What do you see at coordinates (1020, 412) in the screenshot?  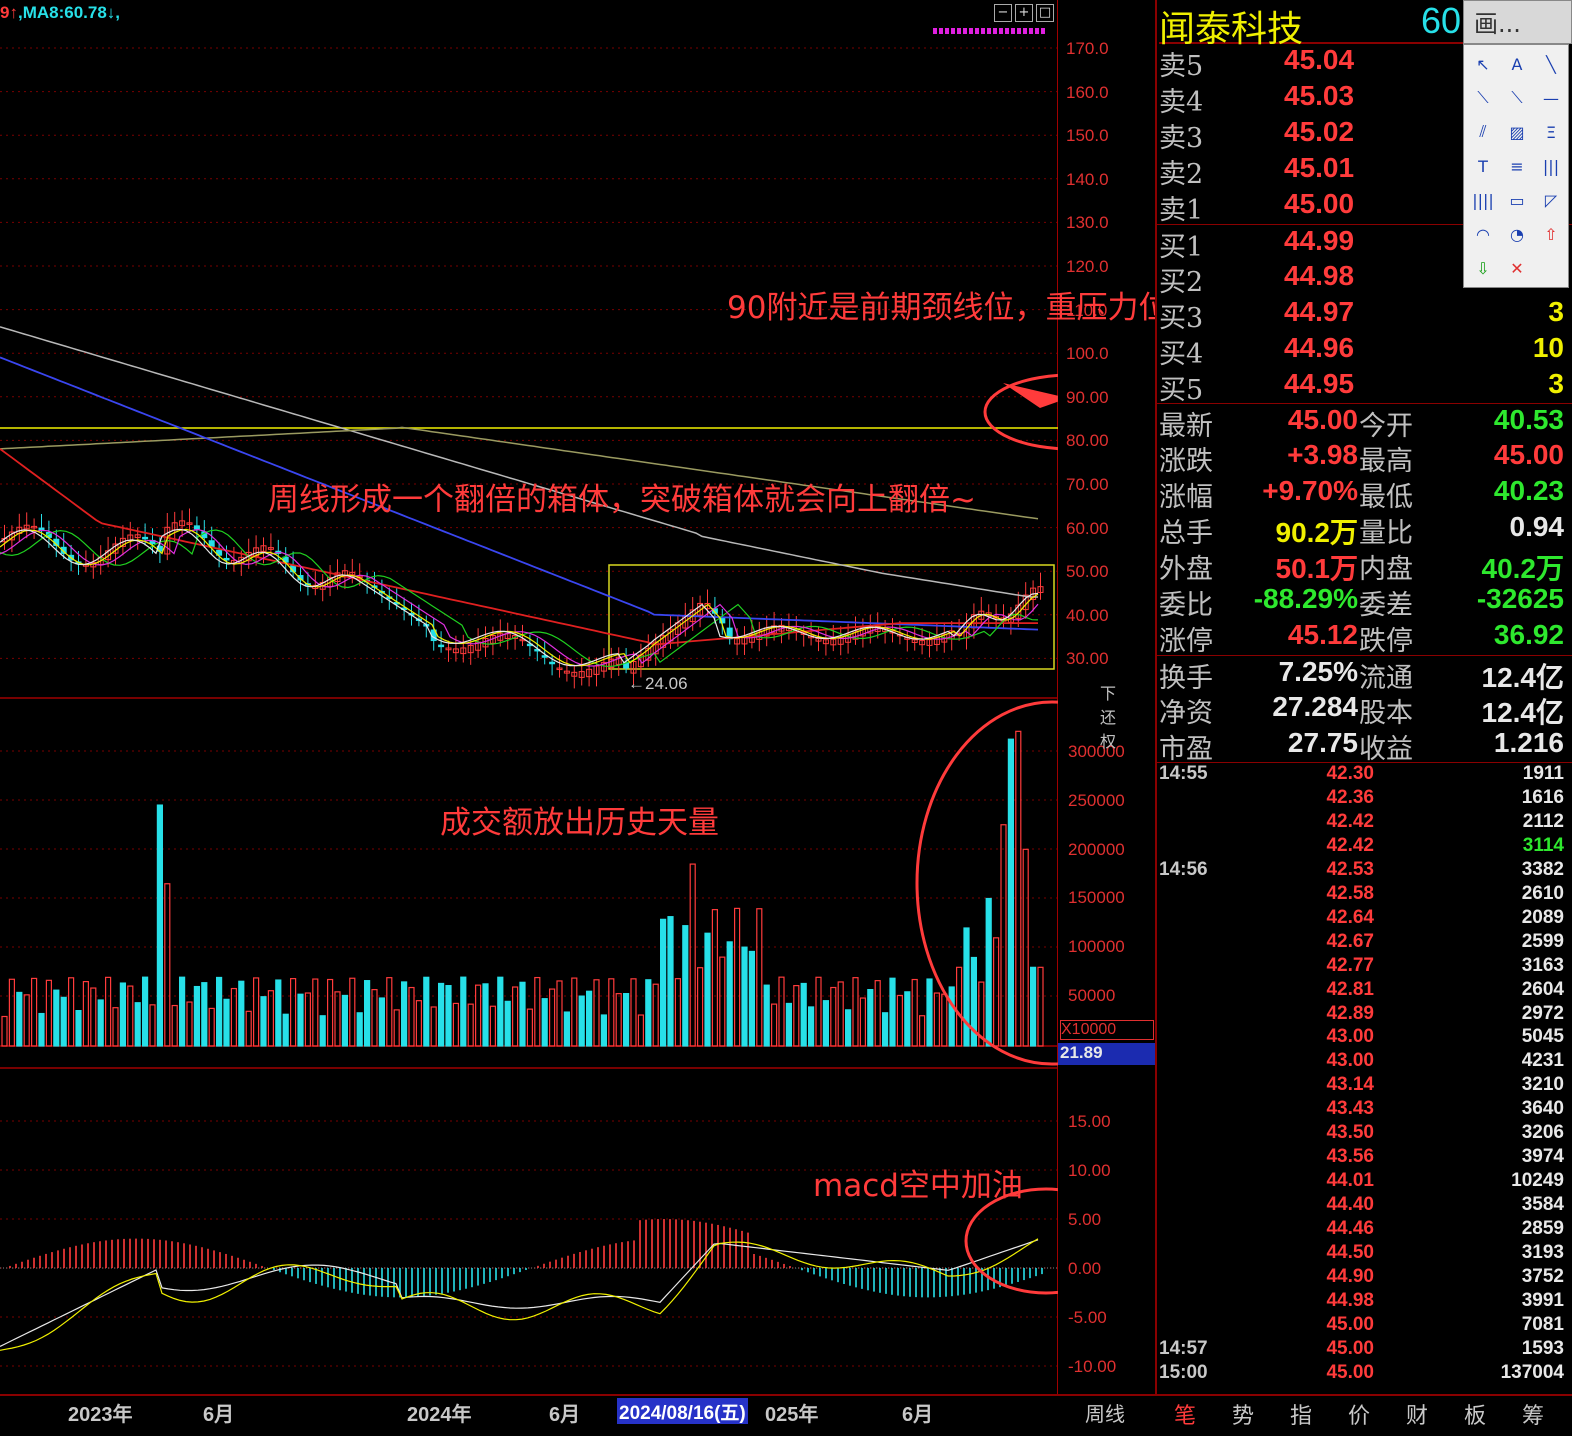 I see `neckline-circle` at bounding box center [1020, 412].